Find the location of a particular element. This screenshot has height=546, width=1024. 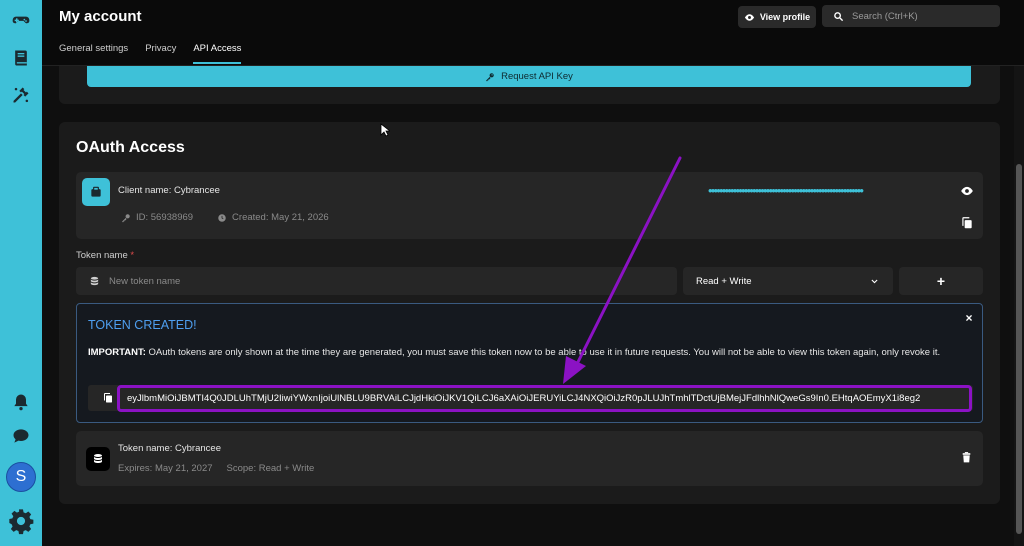

request-api-key-button: Request API Key is located at coordinates (529, 76).